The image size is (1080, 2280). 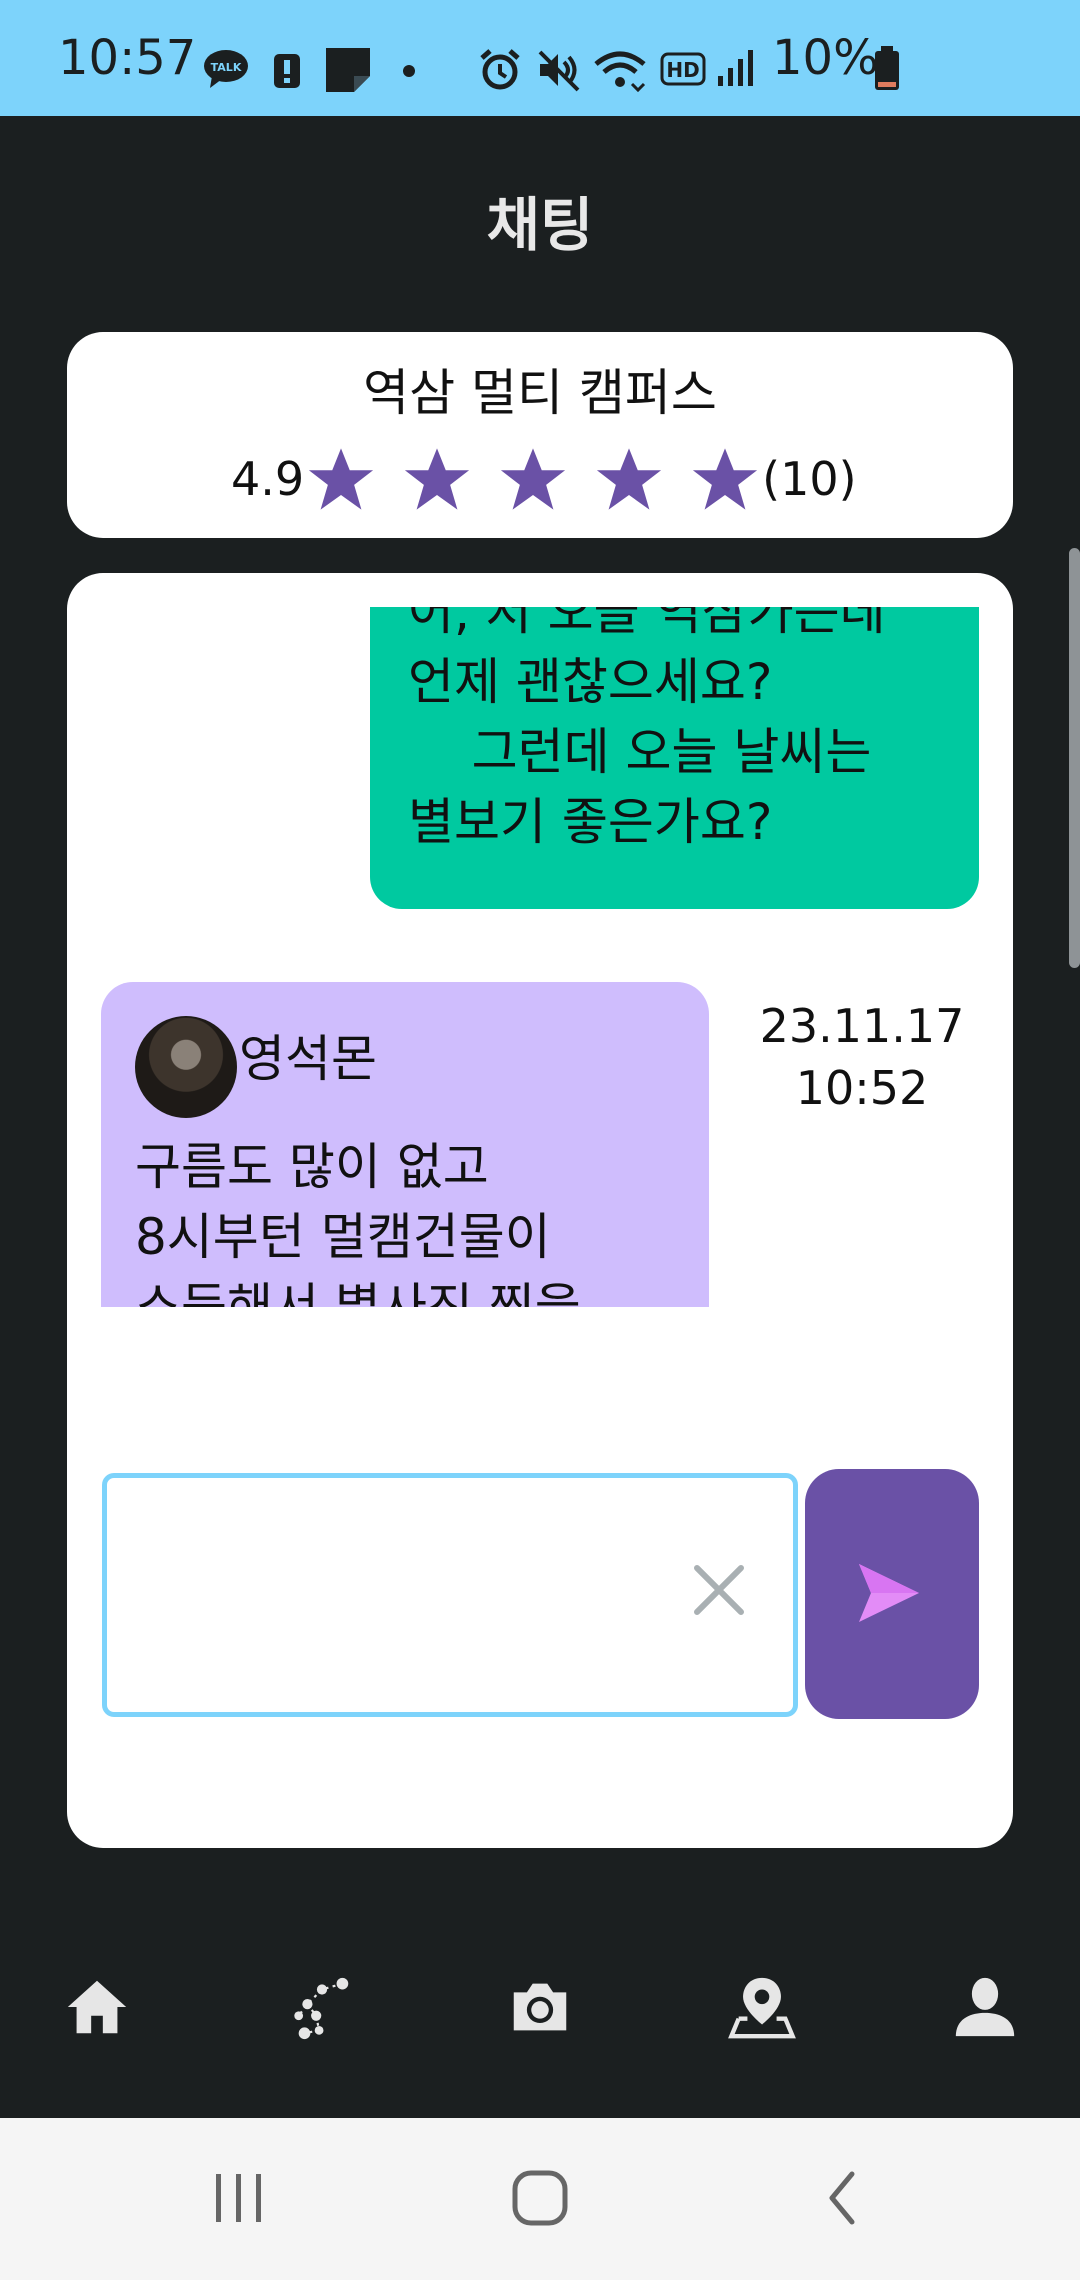 I want to click on rating-row: 4.9 (10), so click(x=544, y=479).